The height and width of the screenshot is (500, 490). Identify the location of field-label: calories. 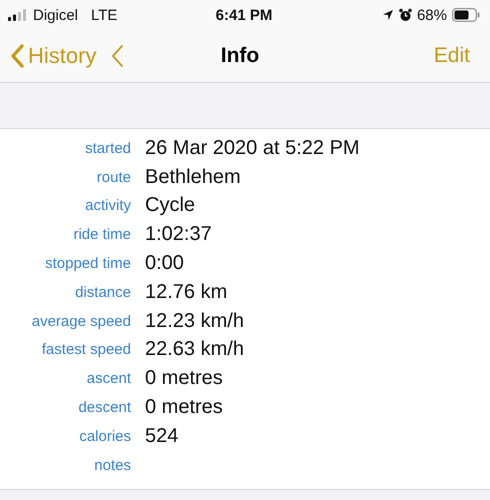
(104, 436).